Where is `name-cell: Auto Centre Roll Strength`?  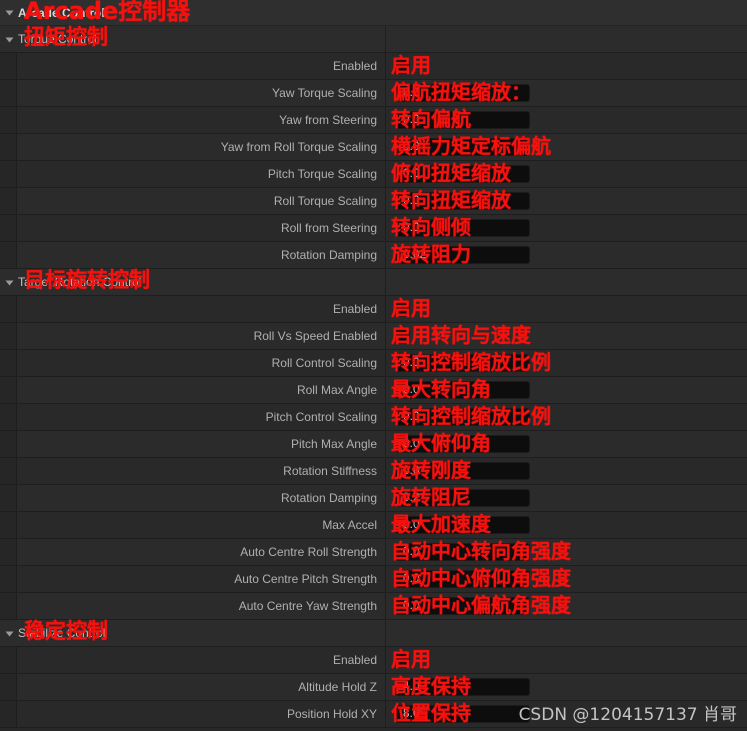
name-cell: Auto Centre Roll Strength is located at coordinates (193, 552).